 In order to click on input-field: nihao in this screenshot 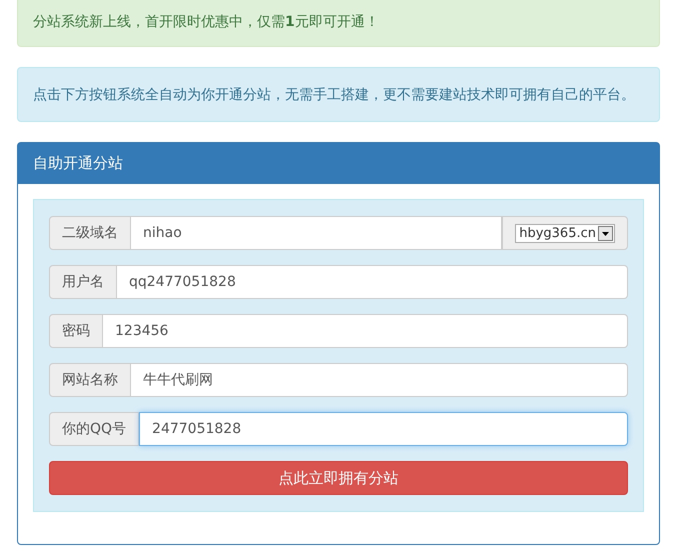, I will do `click(316, 233)`.